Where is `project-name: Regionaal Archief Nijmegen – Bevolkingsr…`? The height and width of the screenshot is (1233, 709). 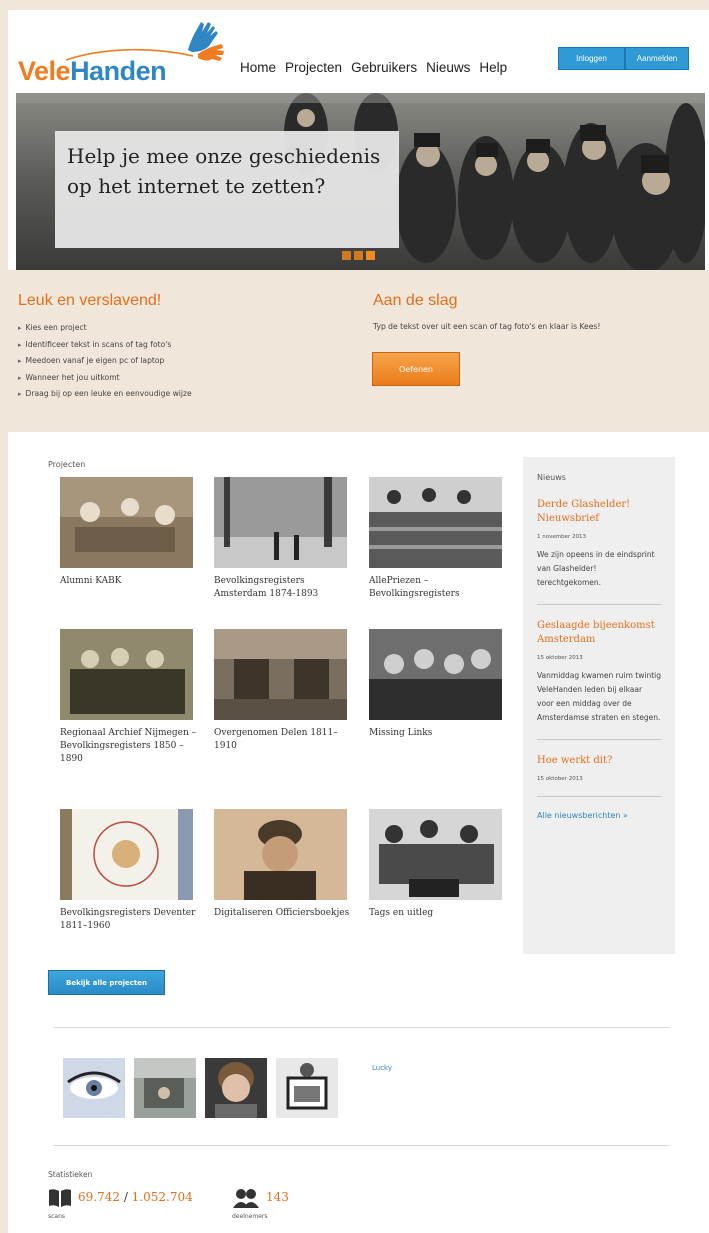
project-name: Regionaal Archief Nijmegen – Bevolkingsr… is located at coordinates (128, 746).